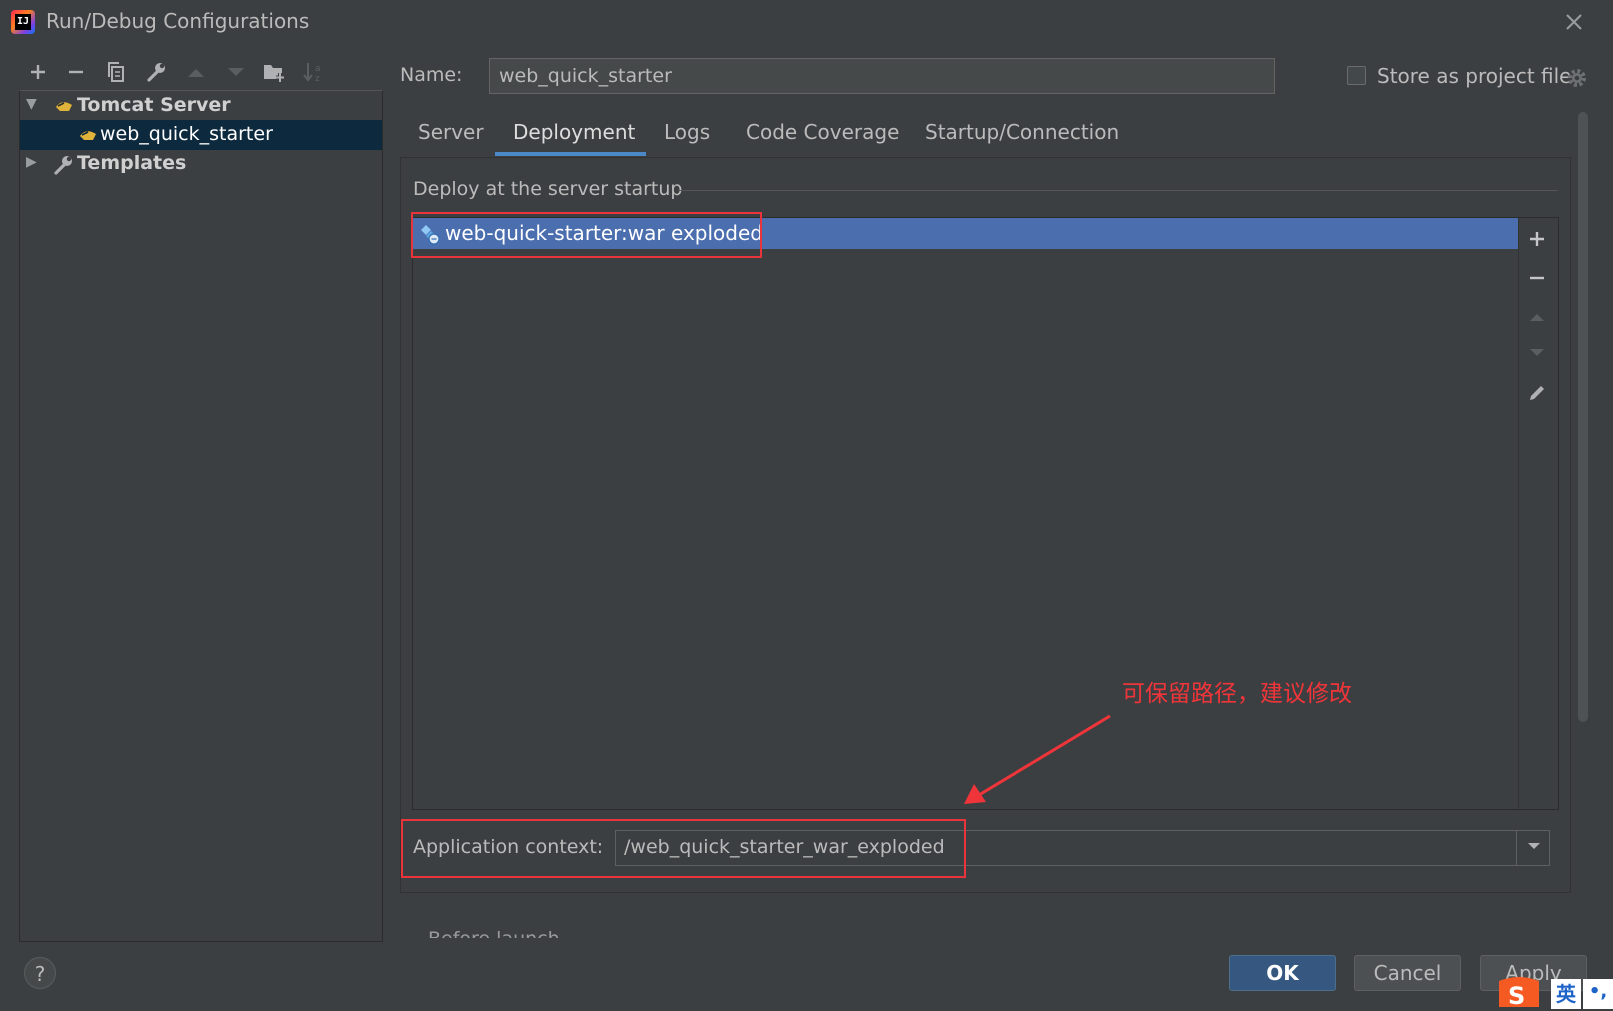 The image size is (1613, 1011). I want to click on tree-item-label: web_quick_starter, so click(186, 134).